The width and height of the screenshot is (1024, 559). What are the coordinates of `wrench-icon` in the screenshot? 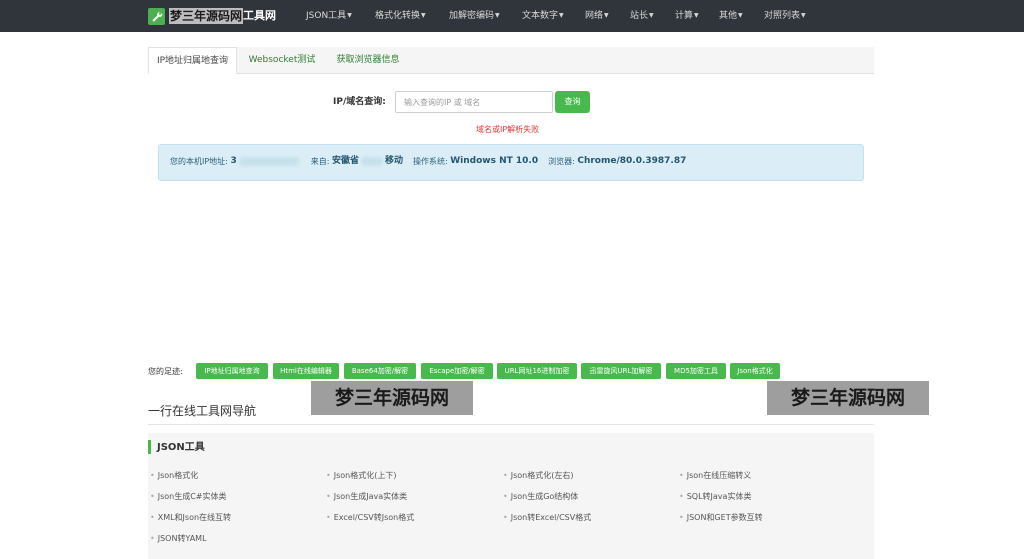 It's located at (156, 16).